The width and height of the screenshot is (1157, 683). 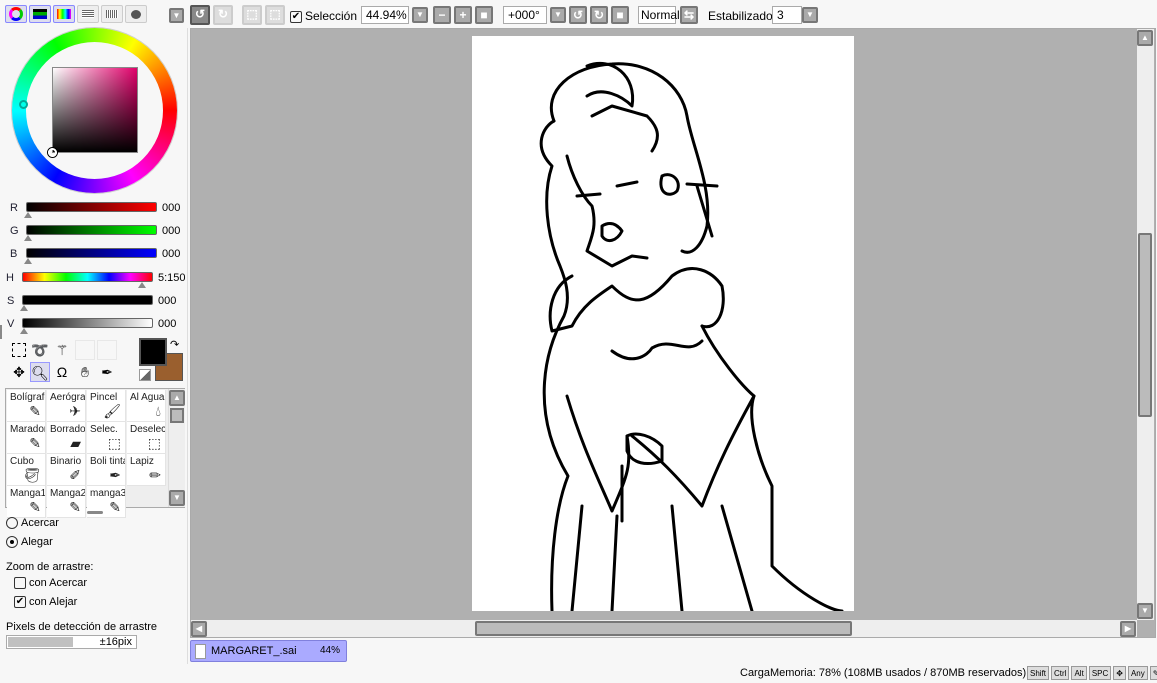 I want to click on plus-icon: +, so click(x=463, y=15).